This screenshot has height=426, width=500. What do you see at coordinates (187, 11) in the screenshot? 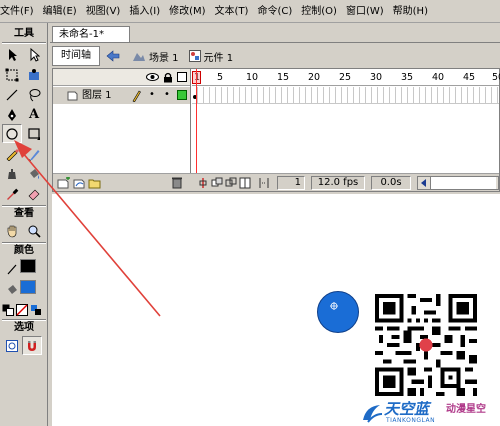
I see `menu-item: 修改(M)` at bounding box center [187, 11].